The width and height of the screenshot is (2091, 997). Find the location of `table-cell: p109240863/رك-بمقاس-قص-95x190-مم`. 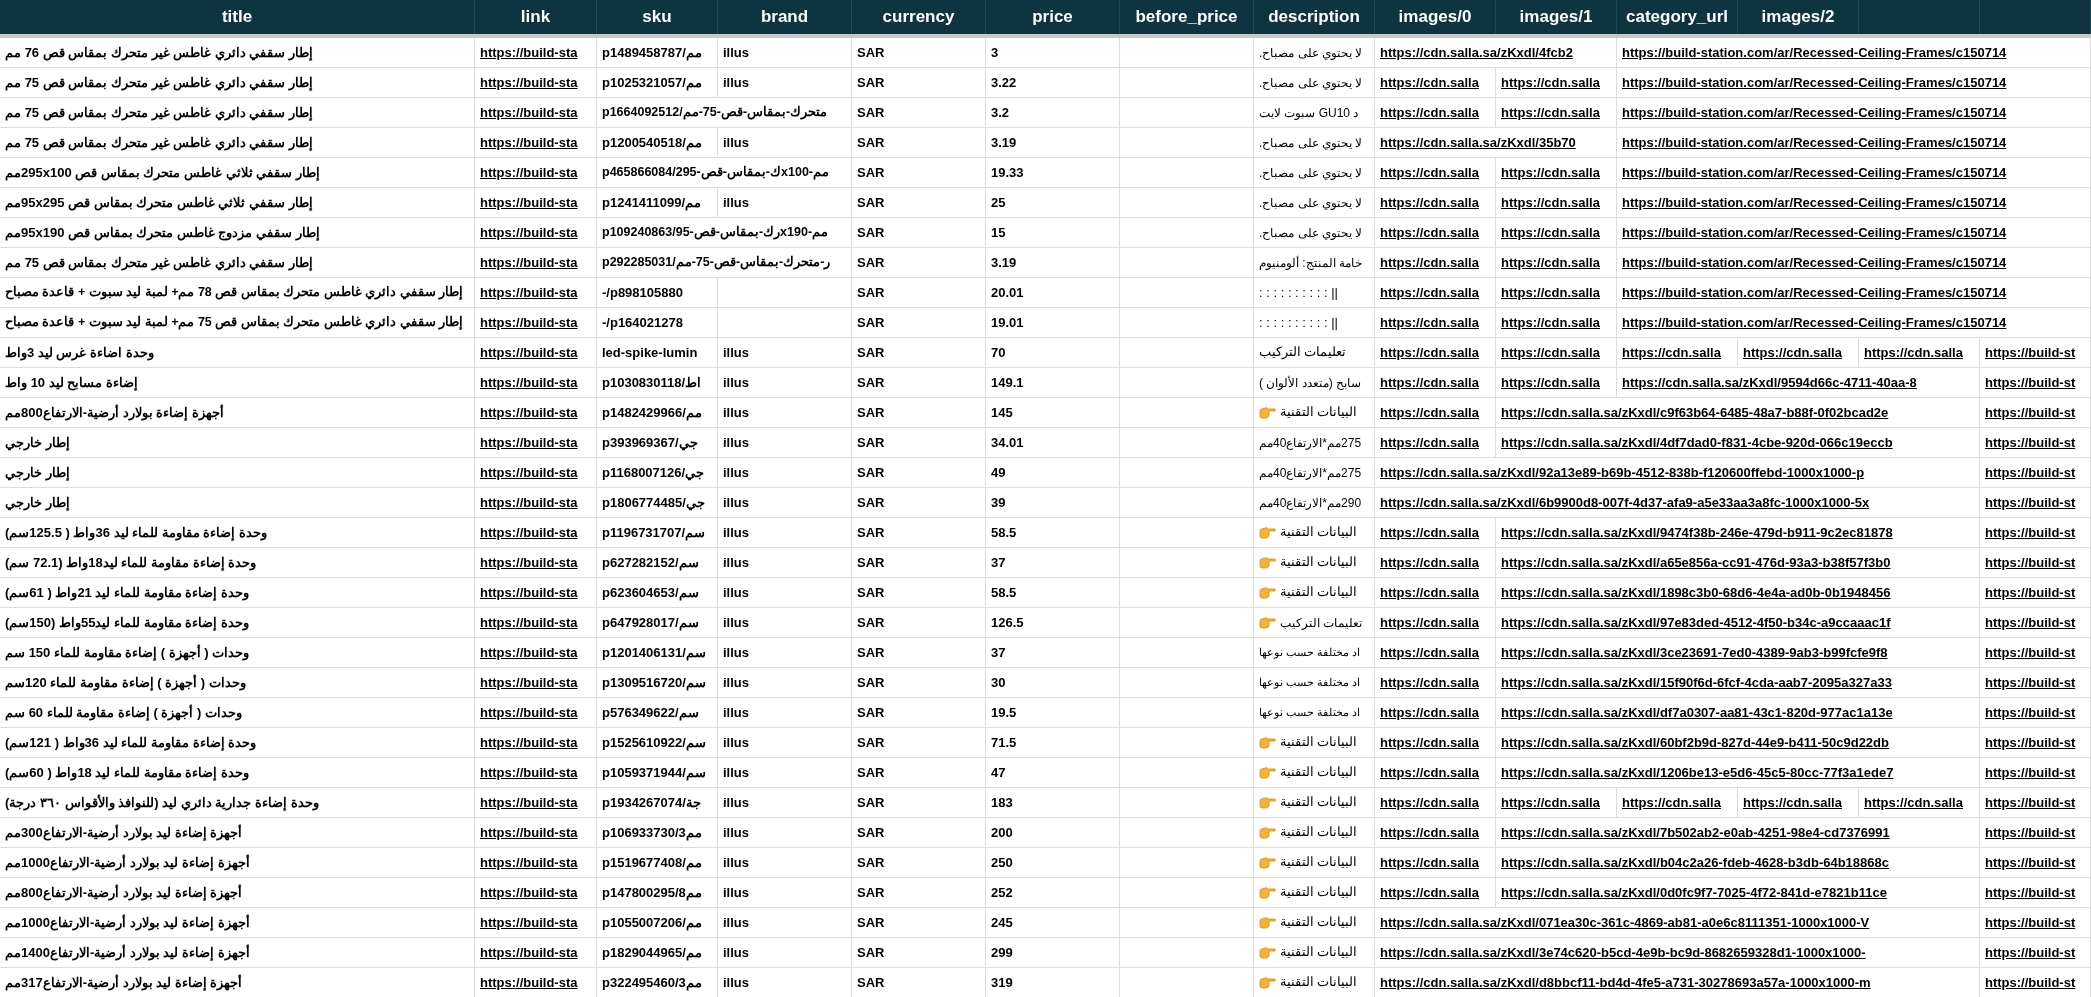

table-cell: p109240863/رك-بمقاس-قص-95x190-مم is located at coordinates (724, 232).